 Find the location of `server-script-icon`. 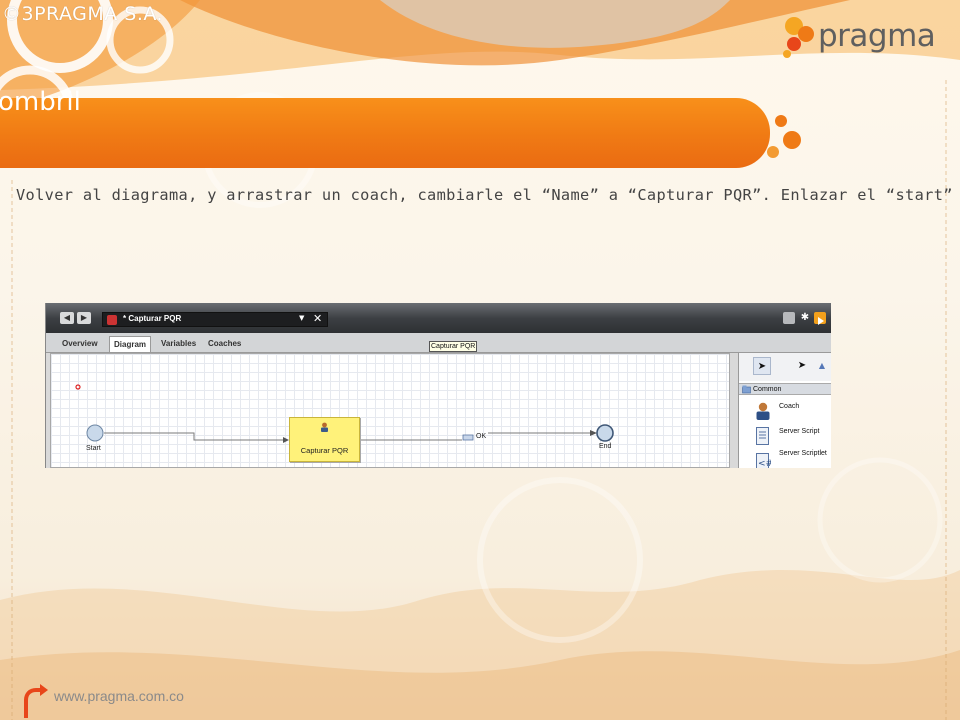

server-script-icon is located at coordinates (763, 436).